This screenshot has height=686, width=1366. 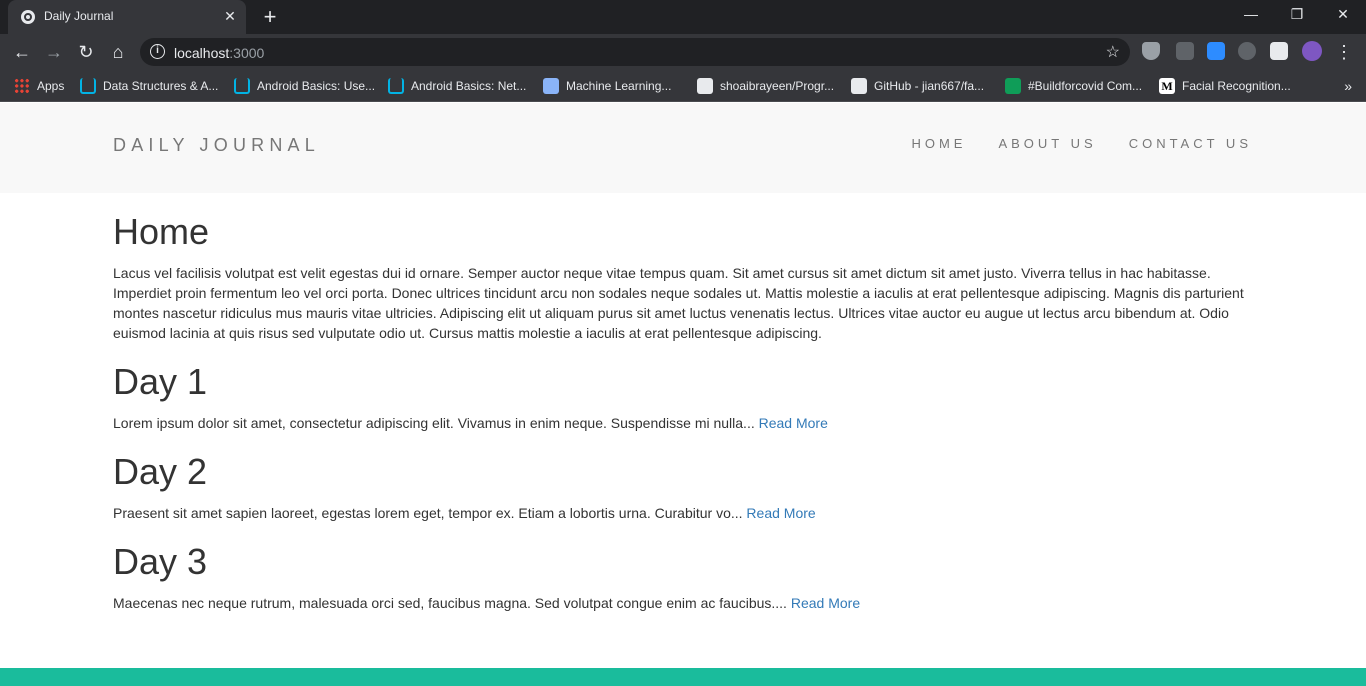 I want to click on site-navbar: DAILY JOURNAL HOME ABOUT US CONTACT US, so click(x=683, y=148).